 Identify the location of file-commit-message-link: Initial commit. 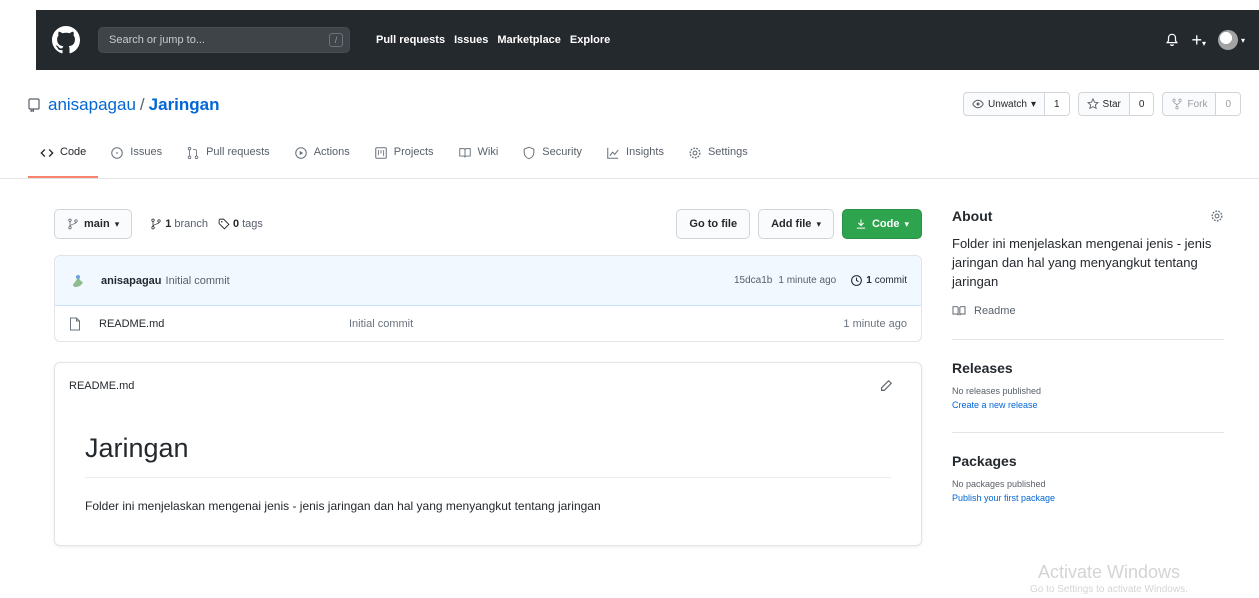
(381, 324).